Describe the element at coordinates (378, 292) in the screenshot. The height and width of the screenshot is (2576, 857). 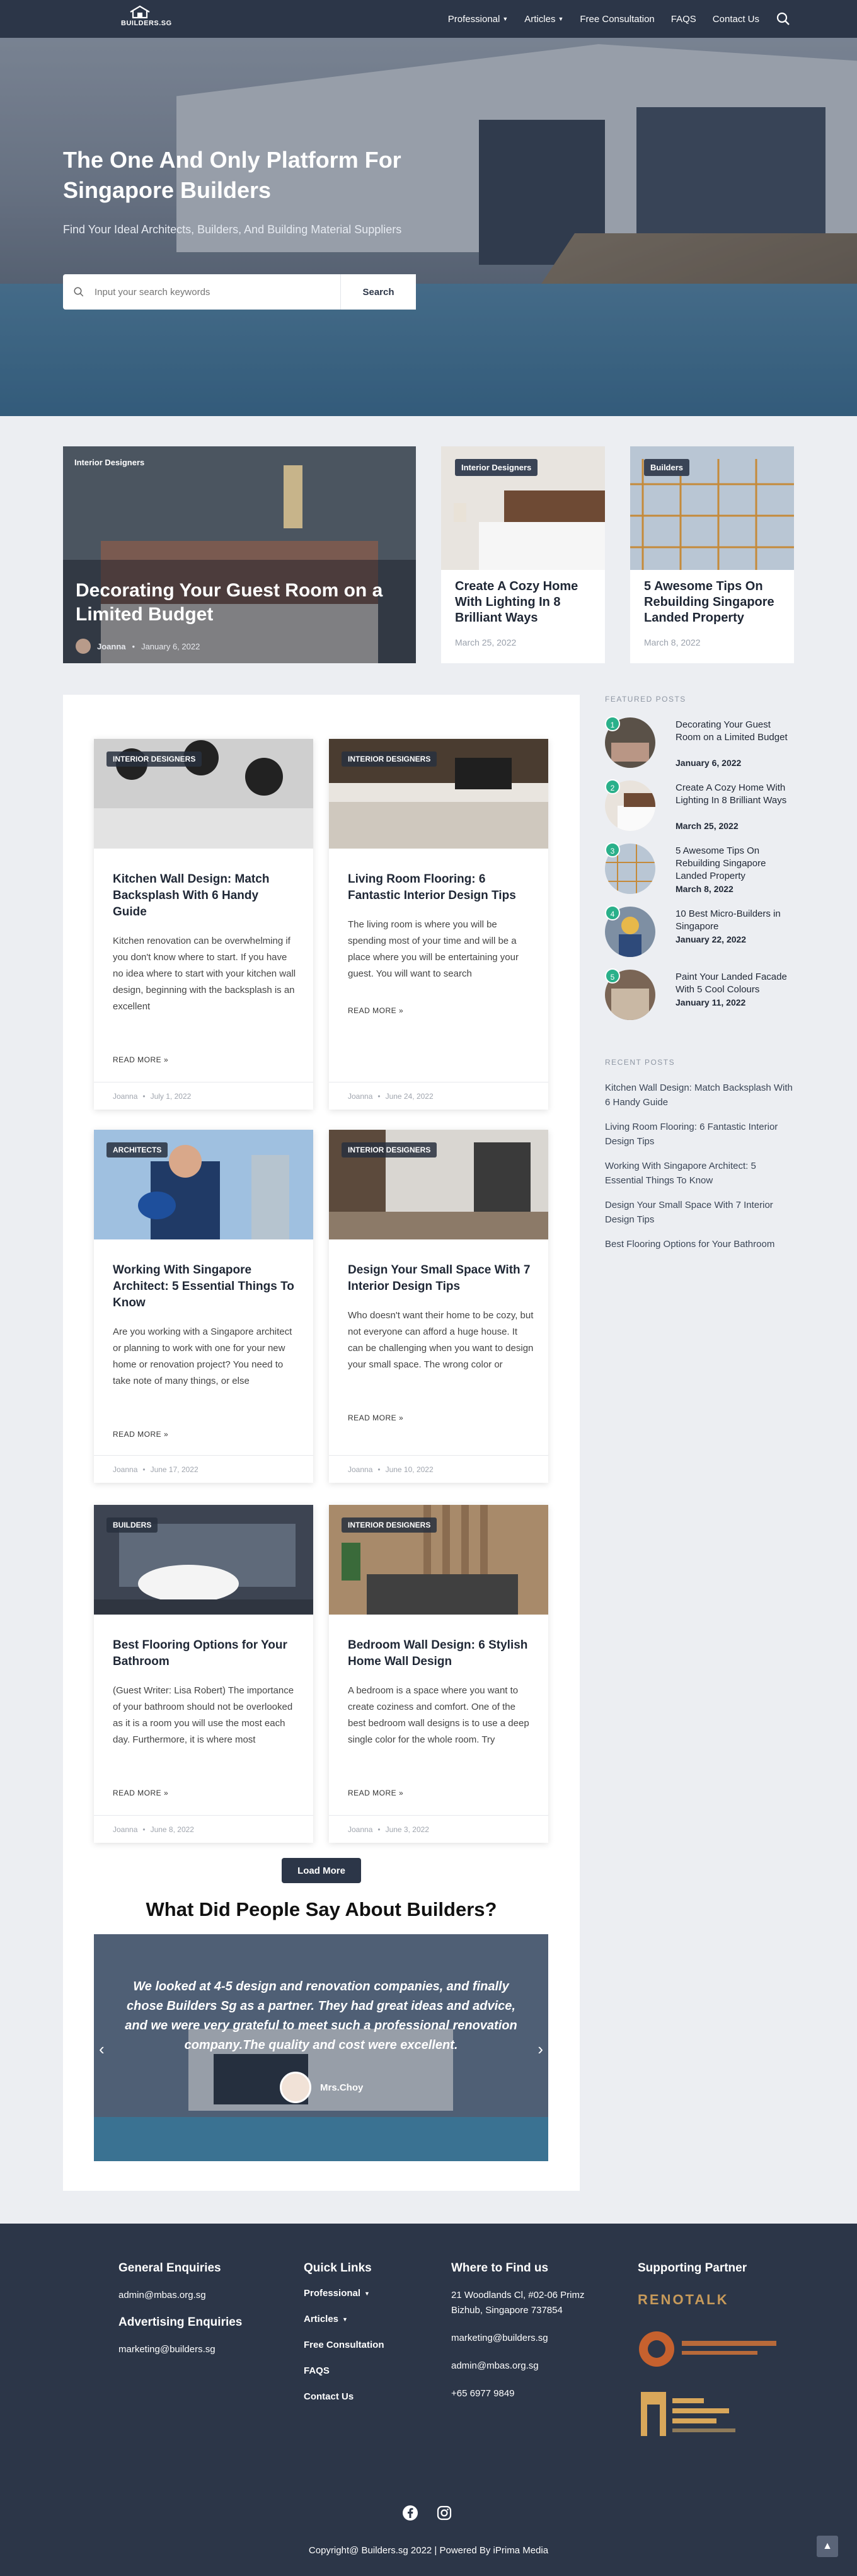
I see `search-button: Search` at that location.